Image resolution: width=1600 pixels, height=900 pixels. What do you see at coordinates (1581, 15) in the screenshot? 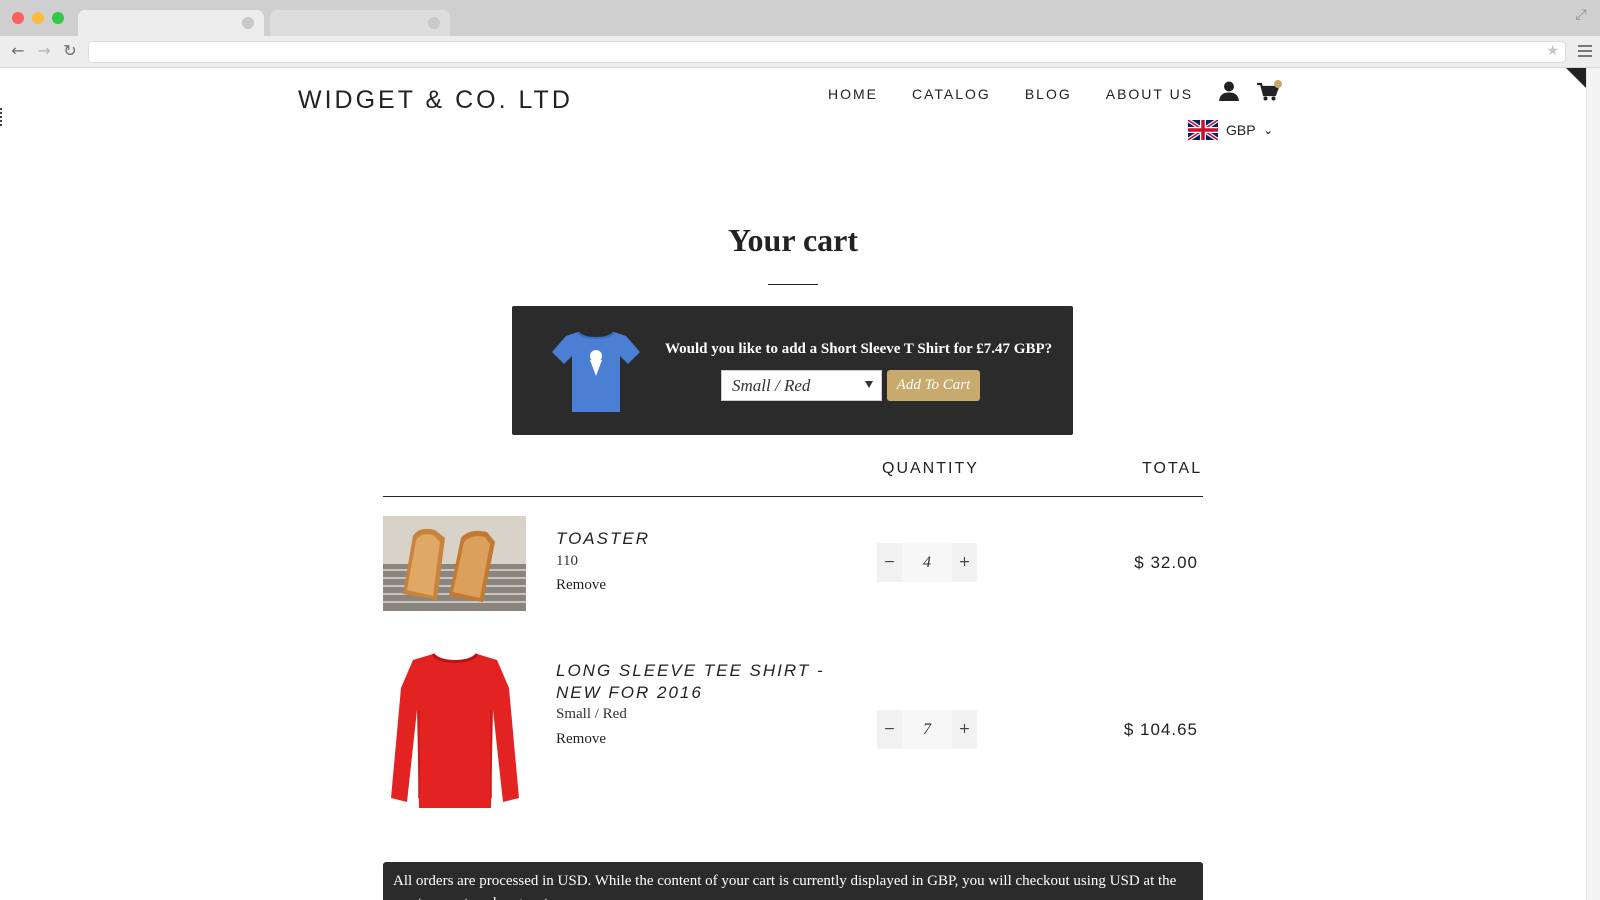
I see `fullscreen-icon: ⤢` at bounding box center [1581, 15].